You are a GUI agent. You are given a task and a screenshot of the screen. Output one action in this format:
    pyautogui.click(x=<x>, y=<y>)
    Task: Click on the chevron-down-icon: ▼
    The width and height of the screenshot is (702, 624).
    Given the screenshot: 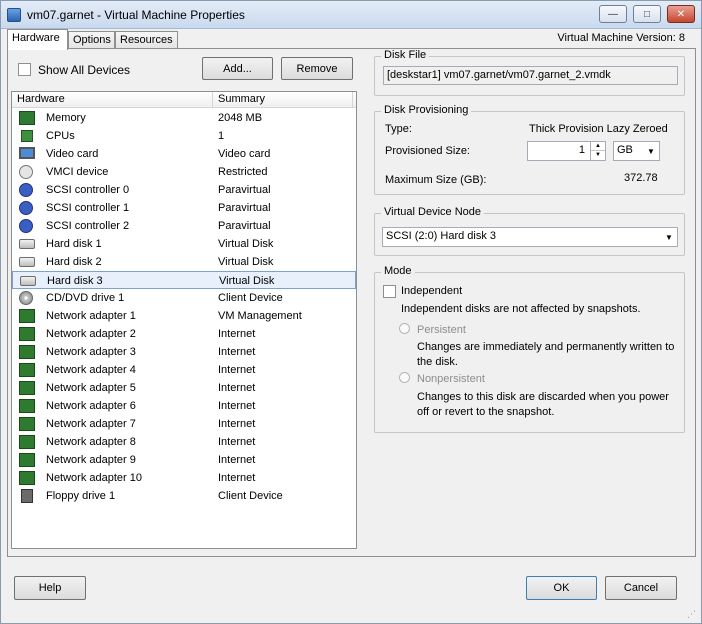 What is the action you would take?
    pyautogui.click(x=669, y=237)
    